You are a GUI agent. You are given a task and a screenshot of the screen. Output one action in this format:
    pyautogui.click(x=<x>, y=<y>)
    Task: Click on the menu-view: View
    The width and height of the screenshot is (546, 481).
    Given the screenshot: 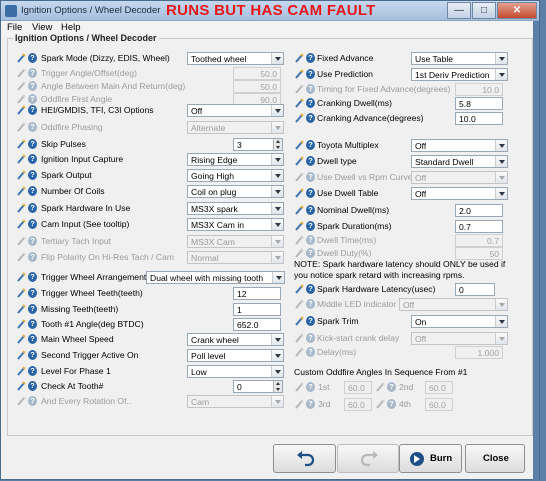 What is the action you would take?
    pyautogui.click(x=42, y=27)
    